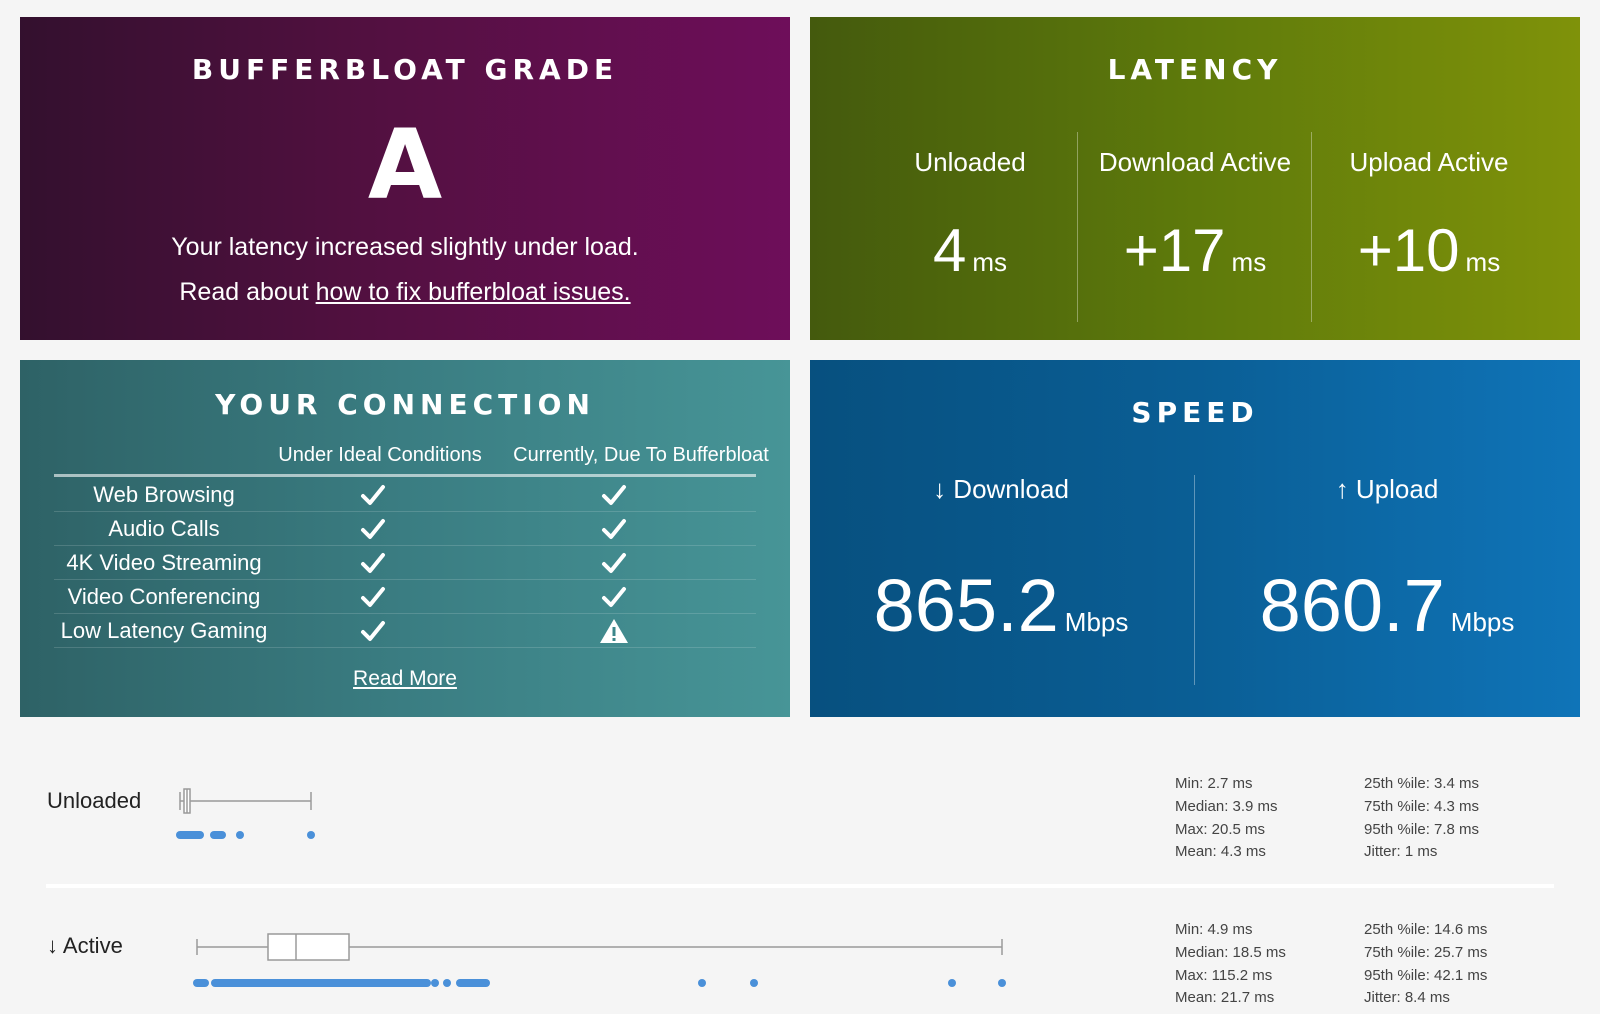 The image size is (1600, 1014). What do you see at coordinates (1220, 851) in the screenshot?
I see `unloaded-mean: Mean: 4.3 ms` at bounding box center [1220, 851].